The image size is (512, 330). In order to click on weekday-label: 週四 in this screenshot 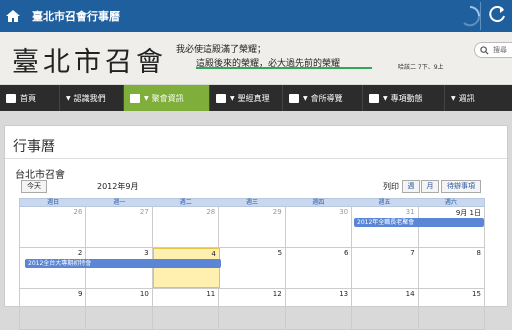, I will do `click(318, 202)`.